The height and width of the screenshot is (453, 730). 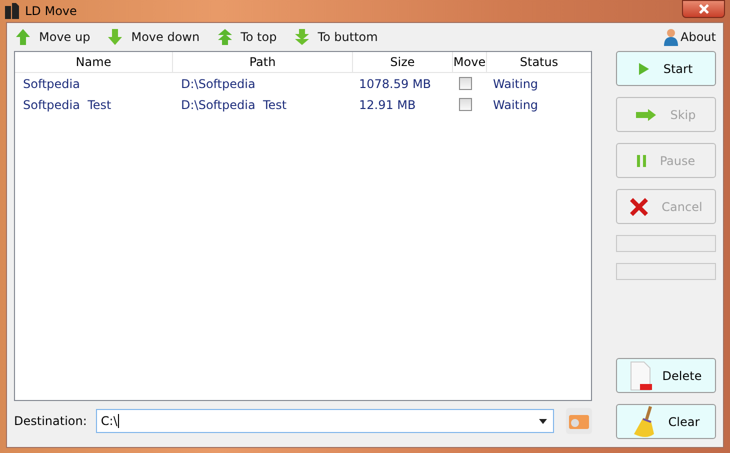 What do you see at coordinates (671, 37) in the screenshot?
I see `person-icon` at bounding box center [671, 37].